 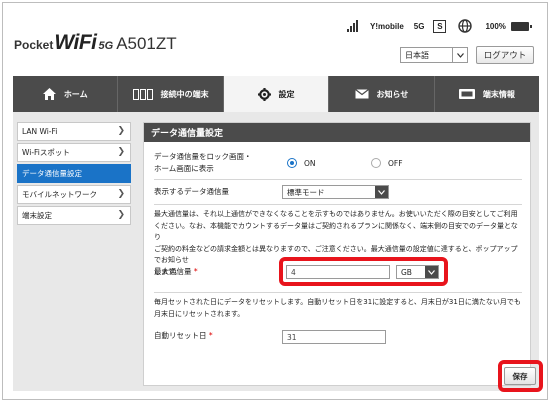 I want to click on sidebar-item-device-settings: 端末設定 ❯, so click(x=74, y=215).